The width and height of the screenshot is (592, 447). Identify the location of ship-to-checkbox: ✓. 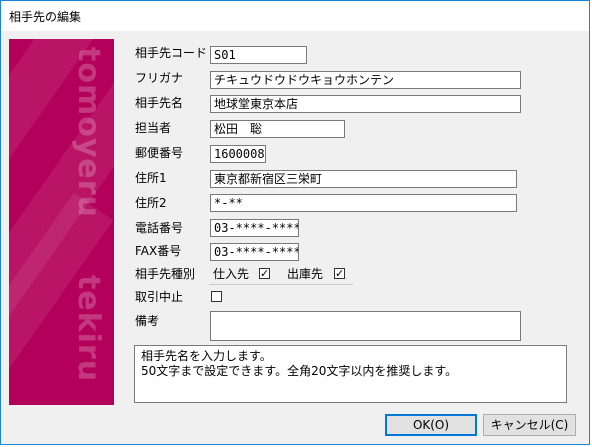
(339, 273).